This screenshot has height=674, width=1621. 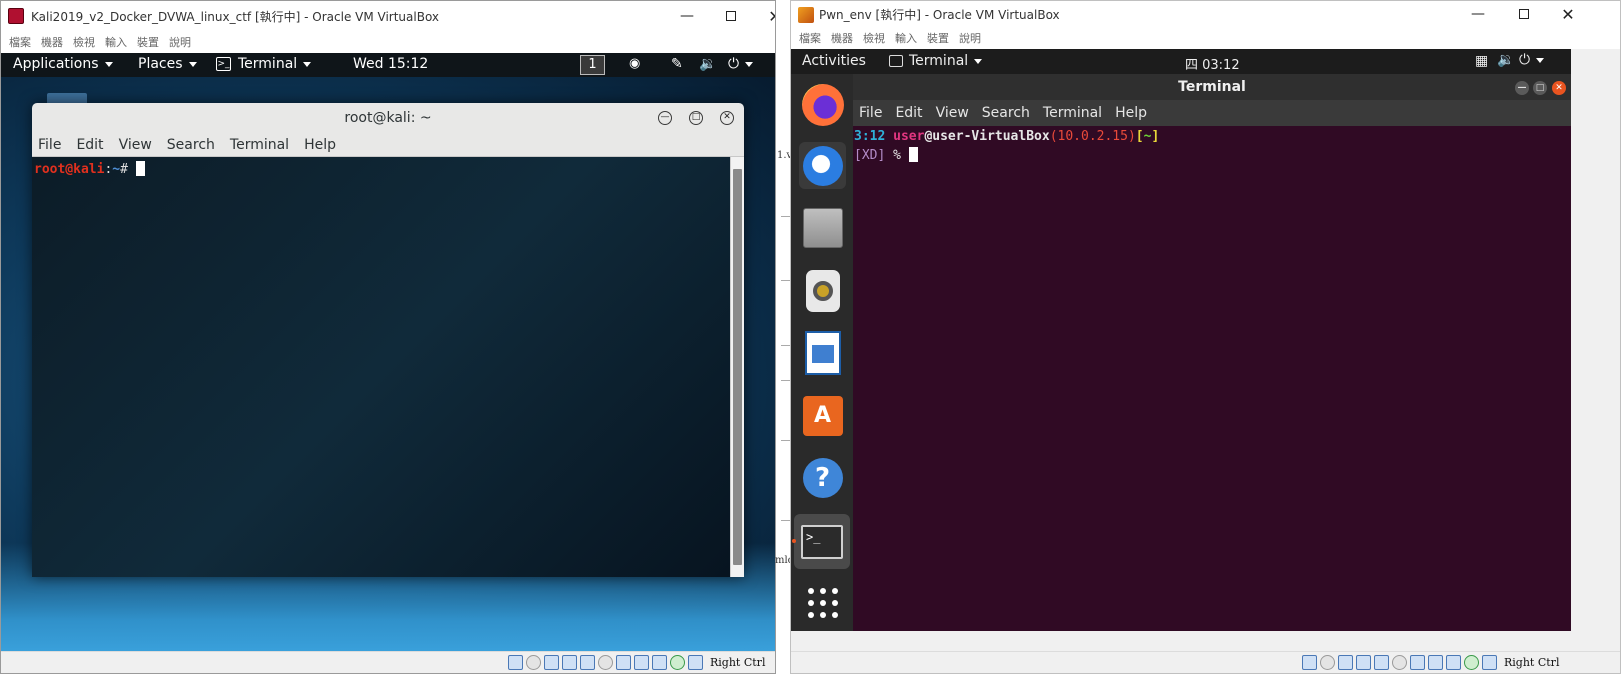 I want to click on terminal-scrollbar, so click(x=737, y=367).